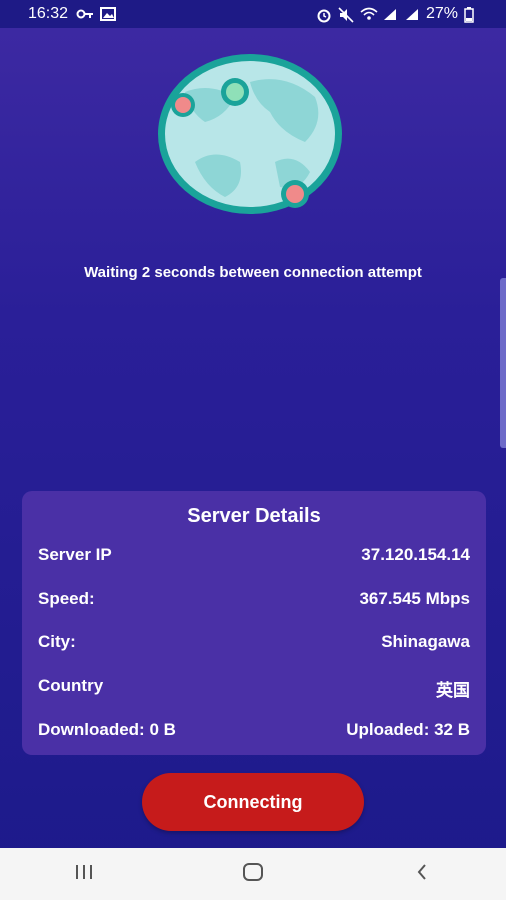  Describe the element at coordinates (250, 134) in the screenshot. I see `globe-icon` at that location.